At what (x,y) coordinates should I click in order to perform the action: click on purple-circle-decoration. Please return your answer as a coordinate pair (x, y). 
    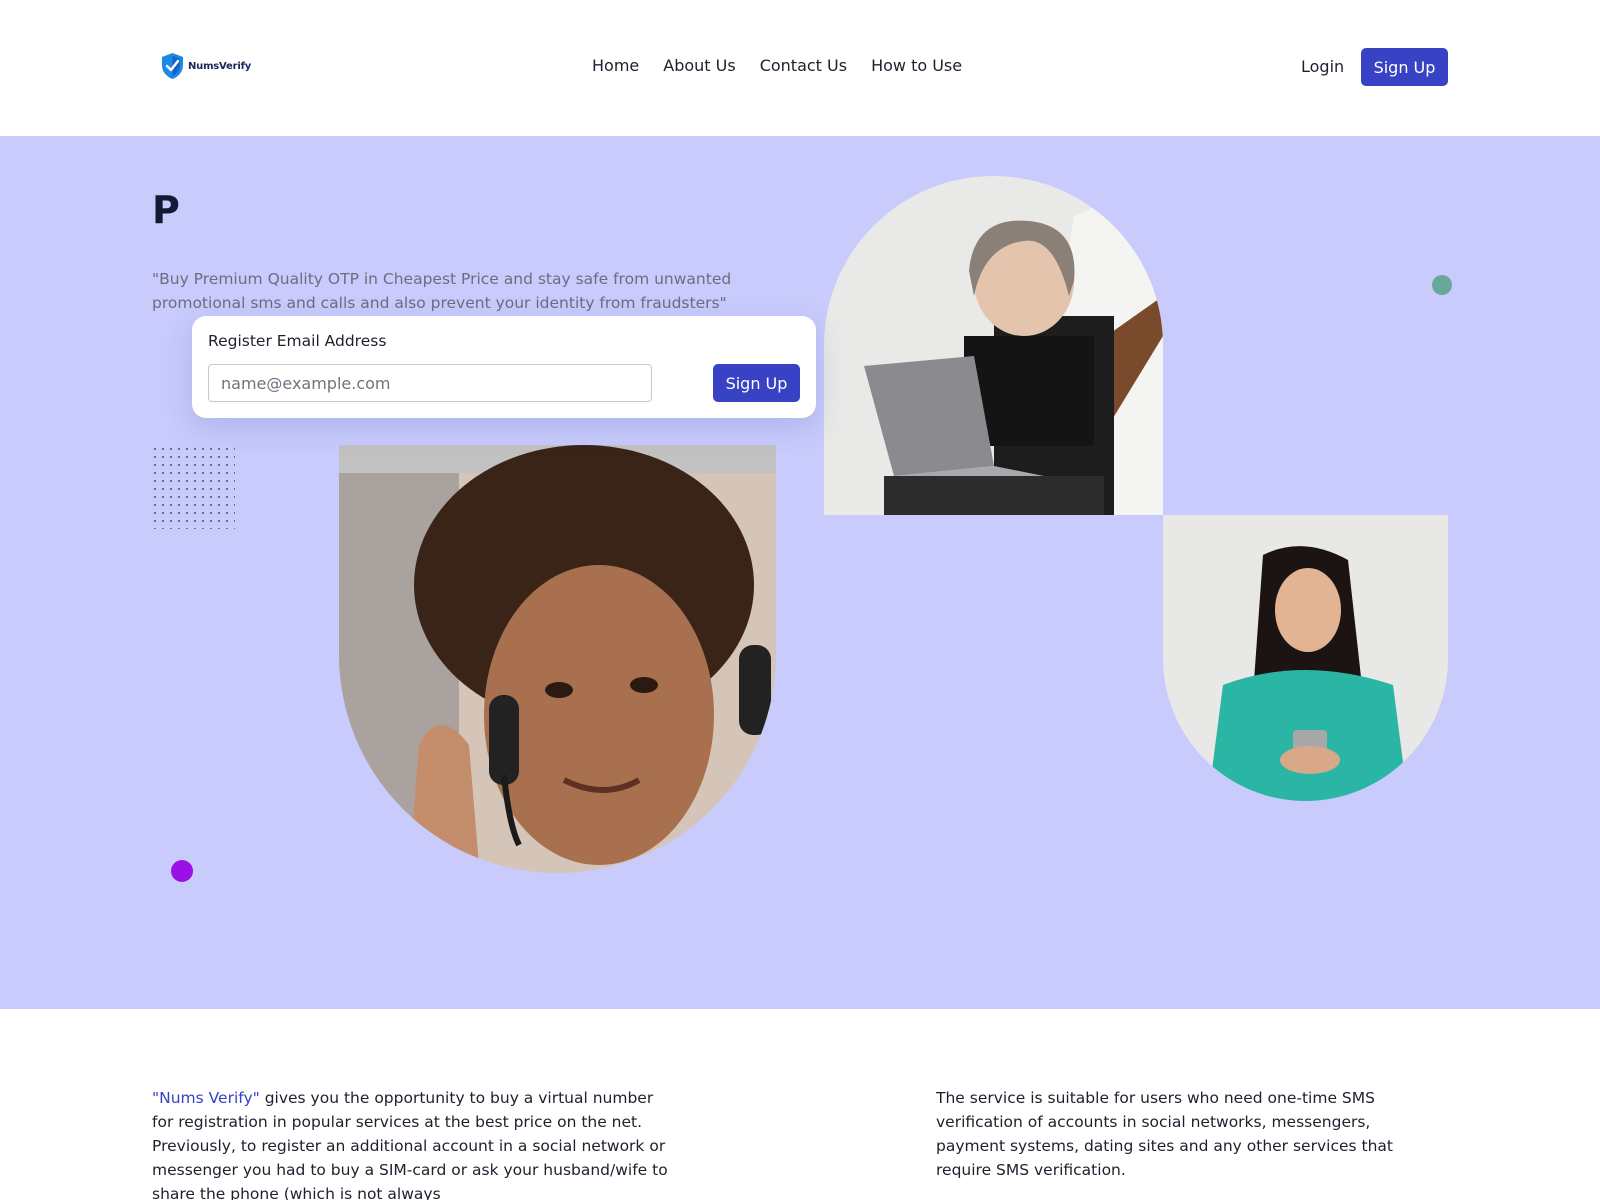
    Looking at the image, I should click on (182, 871).